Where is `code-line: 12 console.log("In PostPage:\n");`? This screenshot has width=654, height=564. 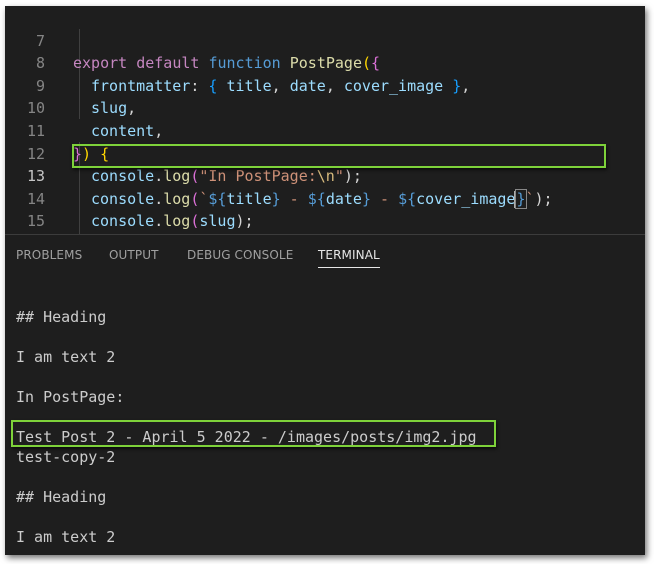
code-line: 12 console.log("In PostPage:\n"); is located at coordinates (325, 153).